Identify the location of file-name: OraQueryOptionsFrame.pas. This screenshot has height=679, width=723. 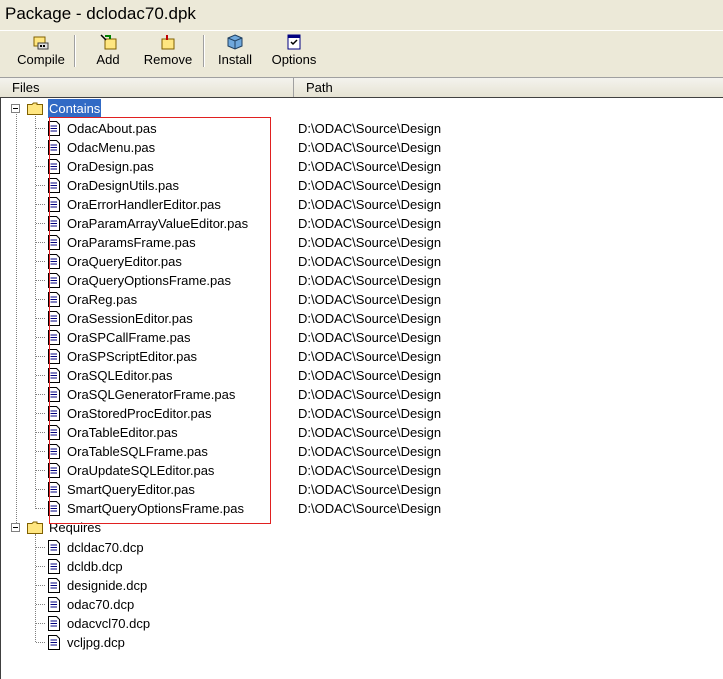
(149, 280).